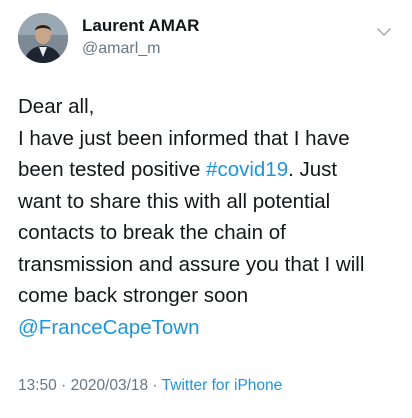 The width and height of the screenshot is (412, 418). What do you see at coordinates (121, 49) in the screenshot?
I see `user-handle: @amarl_m` at bounding box center [121, 49].